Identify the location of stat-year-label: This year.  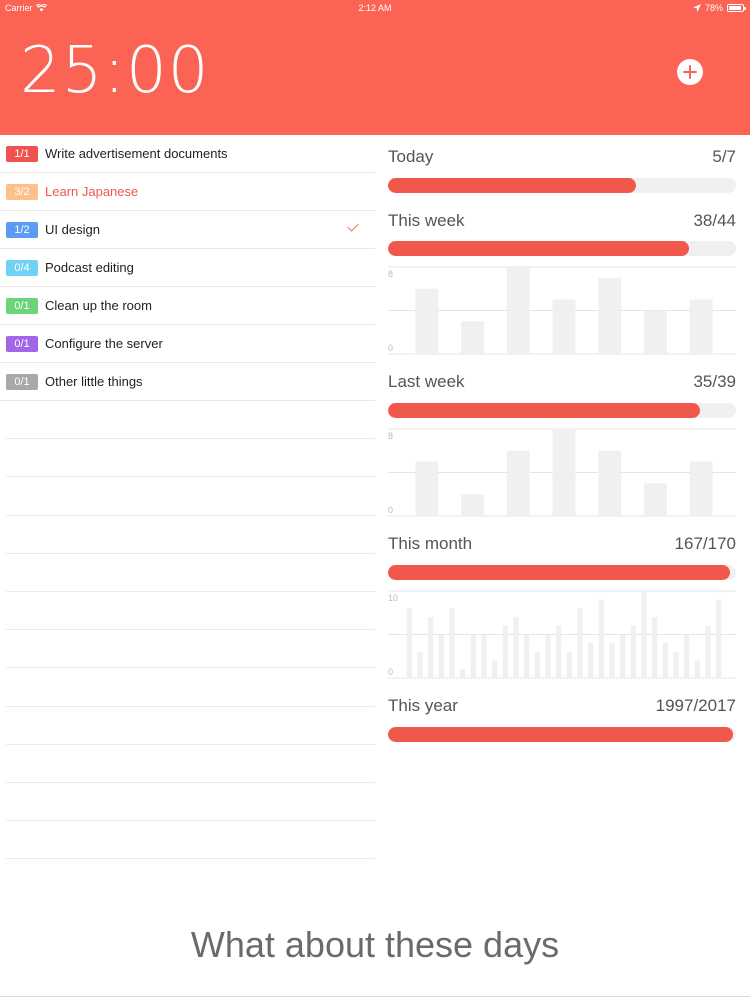
(423, 705).